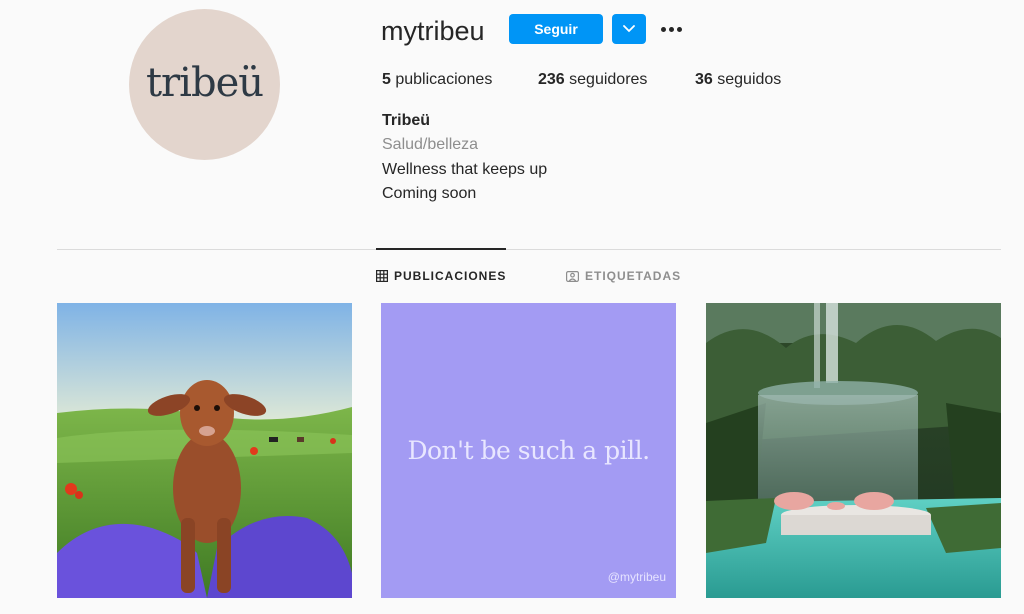 This screenshot has width=1024, height=614. I want to click on more-dots-icon, so click(671, 29).